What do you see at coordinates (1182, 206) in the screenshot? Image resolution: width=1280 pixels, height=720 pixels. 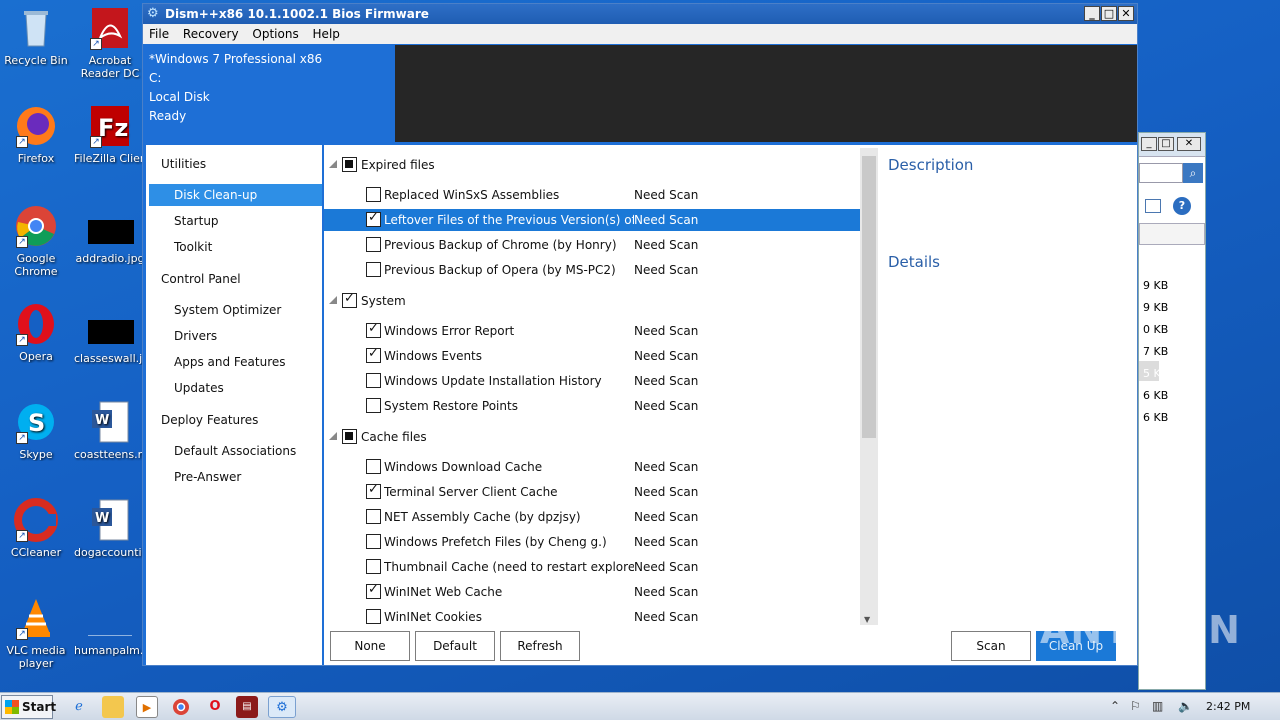 I see `help-icon: ?` at bounding box center [1182, 206].